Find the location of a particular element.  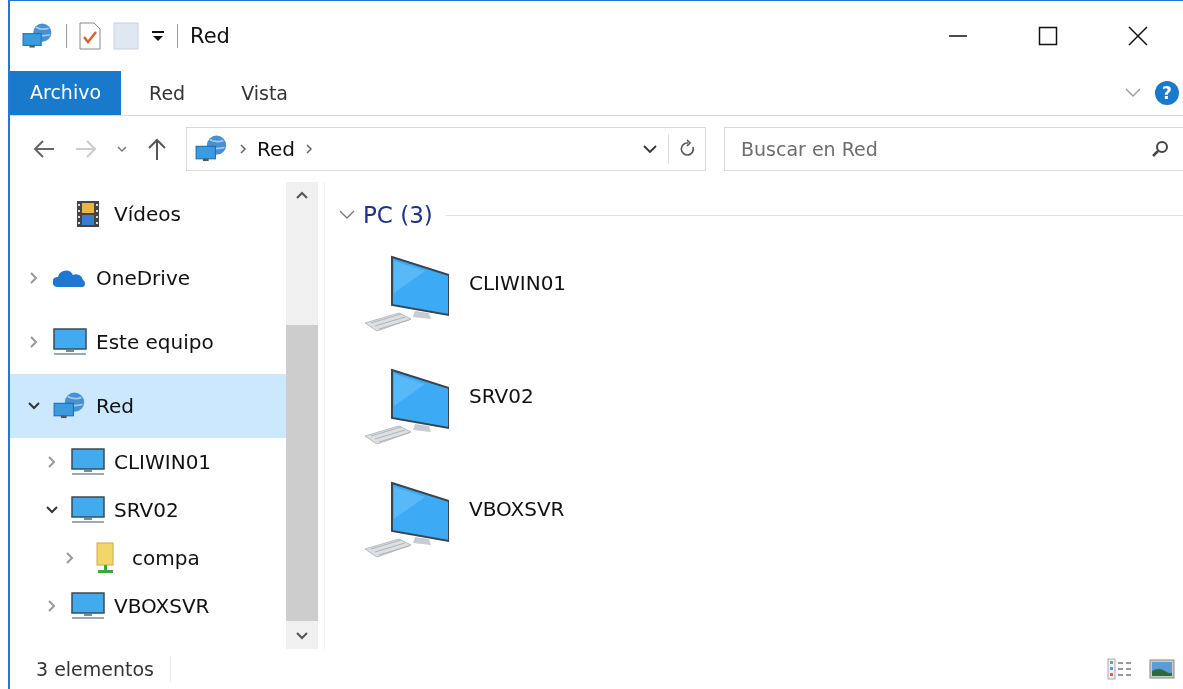

customize-arrow-icon is located at coordinates (158, 36).